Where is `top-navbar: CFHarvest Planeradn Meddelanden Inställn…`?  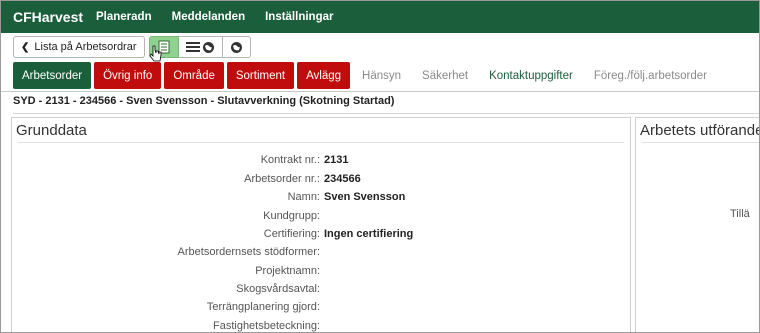
top-navbar: CFHarvest Planeradn Meddelanden Inställn… is located at coordinates (380, 17).